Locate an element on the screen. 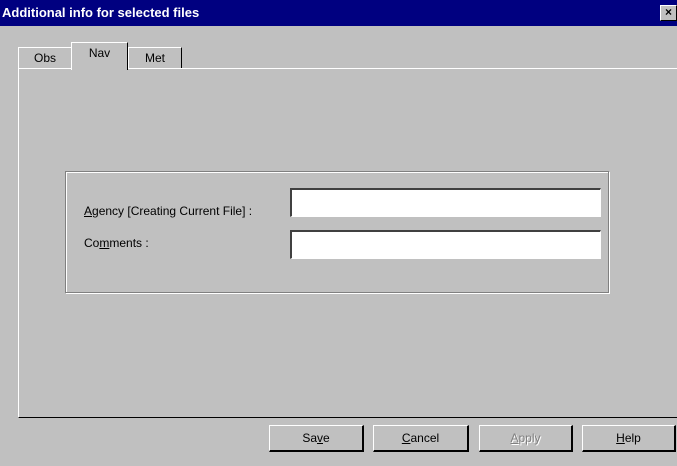 The image size is (677, 466). help-label-post: elp is located at coordinates (632, 438).